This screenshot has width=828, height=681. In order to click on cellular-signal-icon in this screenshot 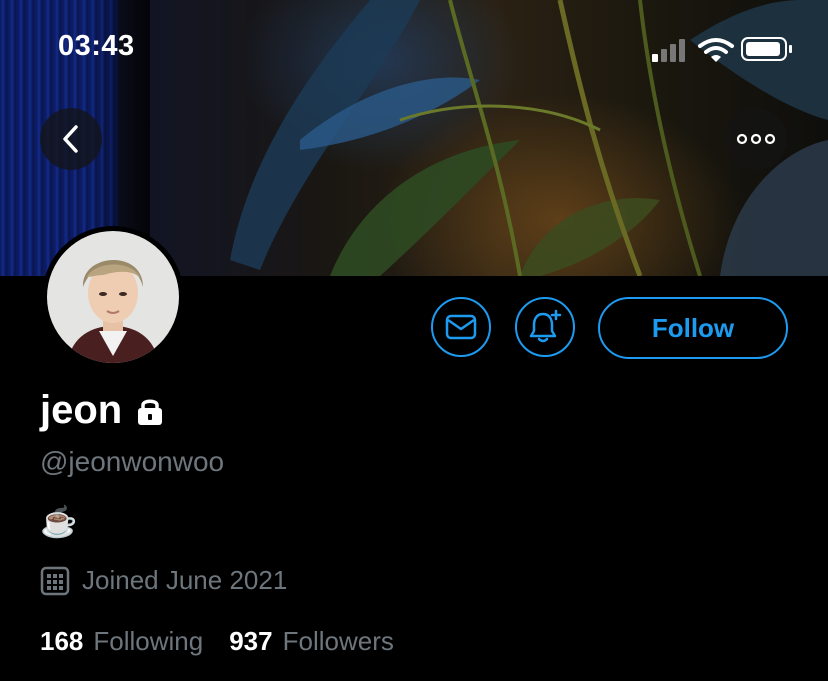, I will do `click(668, 50)`.